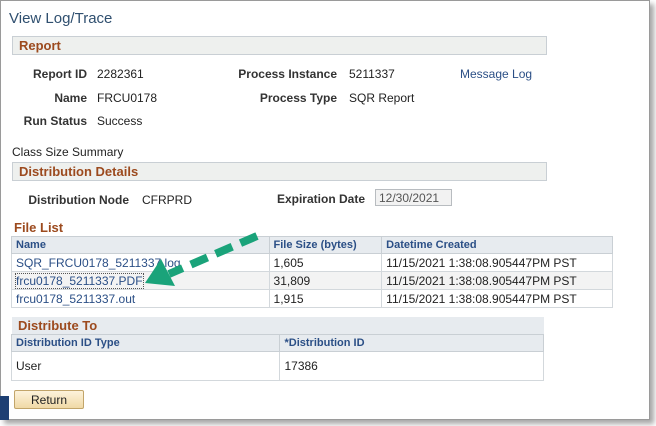 This screenshot has height=426, width=656. What do you see at coordinates (411, 366) in the screenshot?
I see `distribution-id-cell: 17386` at bounding box center [411, 366].